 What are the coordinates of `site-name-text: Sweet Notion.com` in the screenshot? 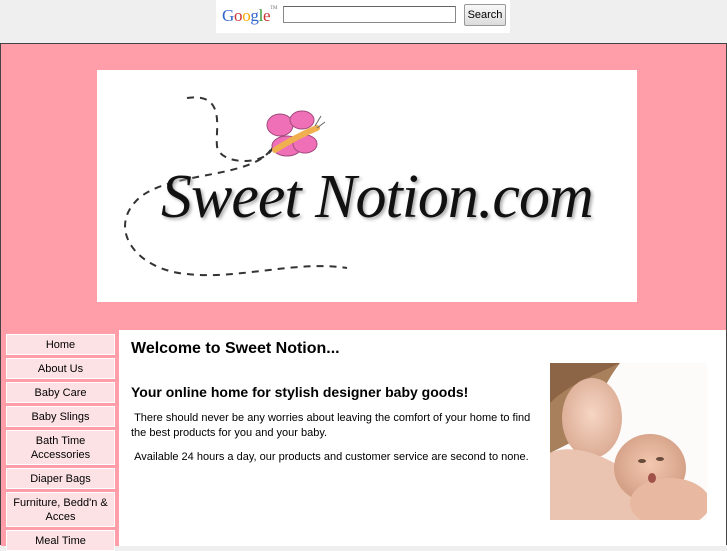 It's located at (377, 197).